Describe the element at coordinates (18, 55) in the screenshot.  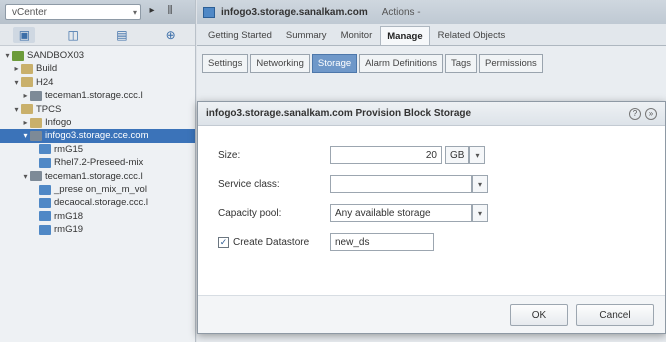
I see `datacenter-icon` at that location.